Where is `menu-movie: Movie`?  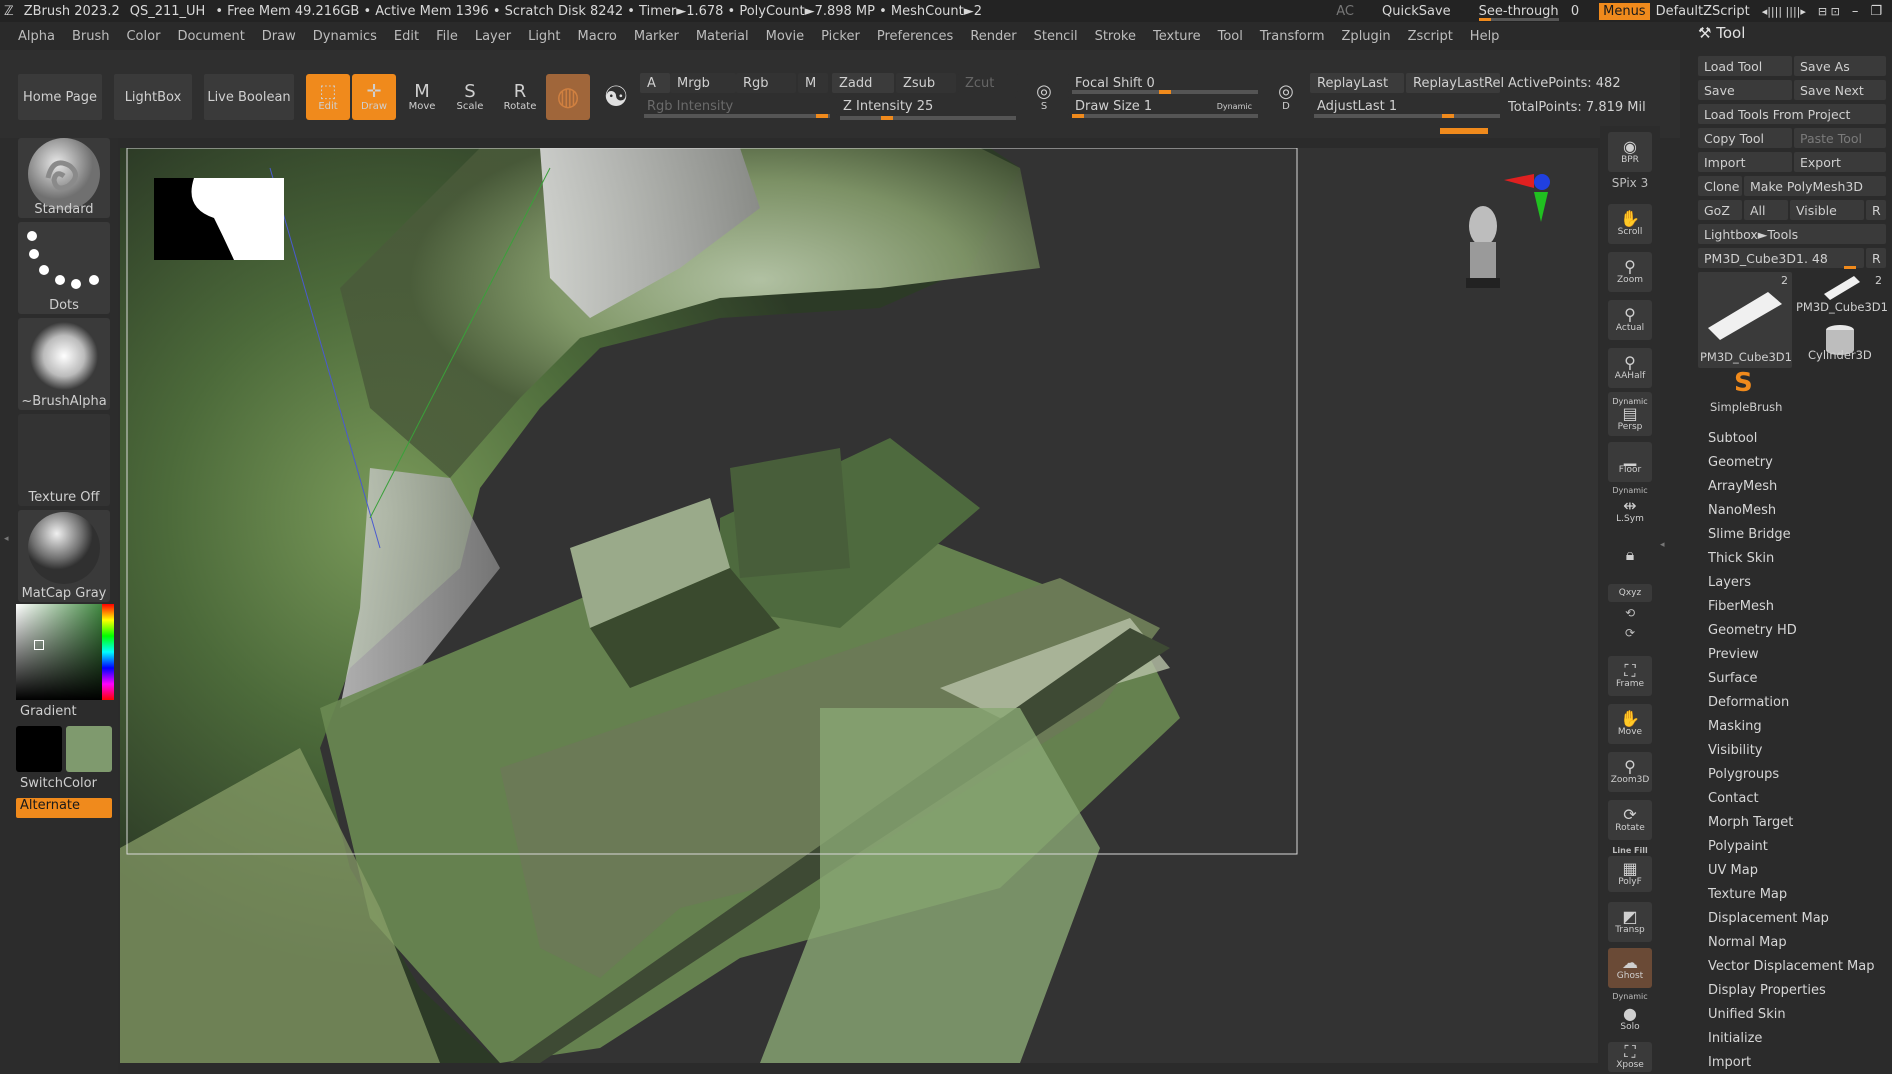
menu-movie: Movie is located at coordinates (785, 36).